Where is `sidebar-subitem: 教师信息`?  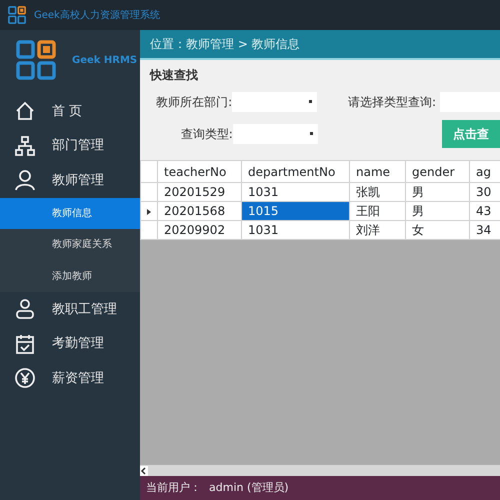
sidebar-subitem: 教师信息 is located at coordinates (70, 213).